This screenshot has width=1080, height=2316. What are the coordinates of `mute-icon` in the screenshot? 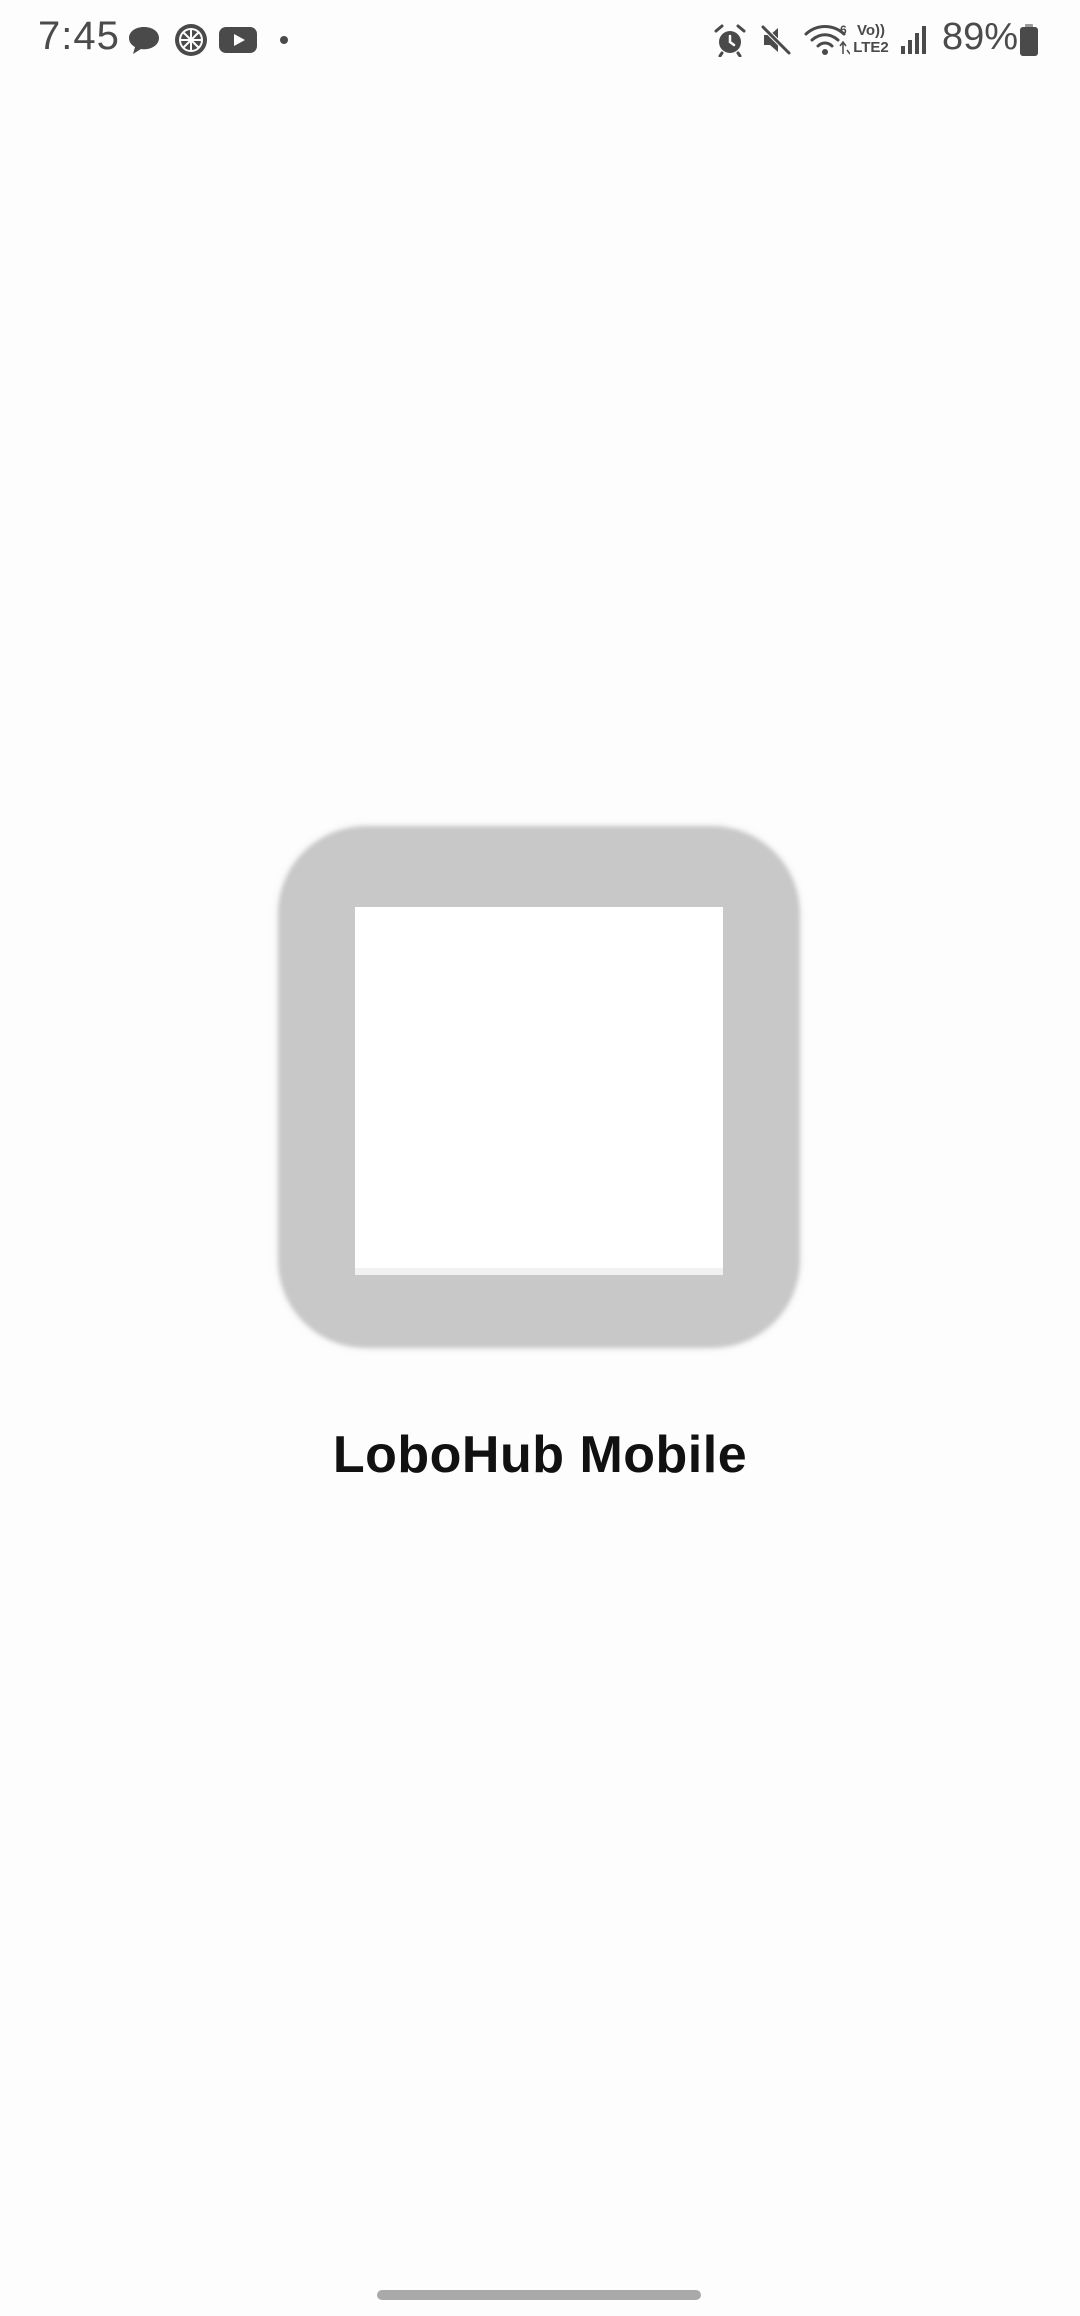 It's located at (776, 40).